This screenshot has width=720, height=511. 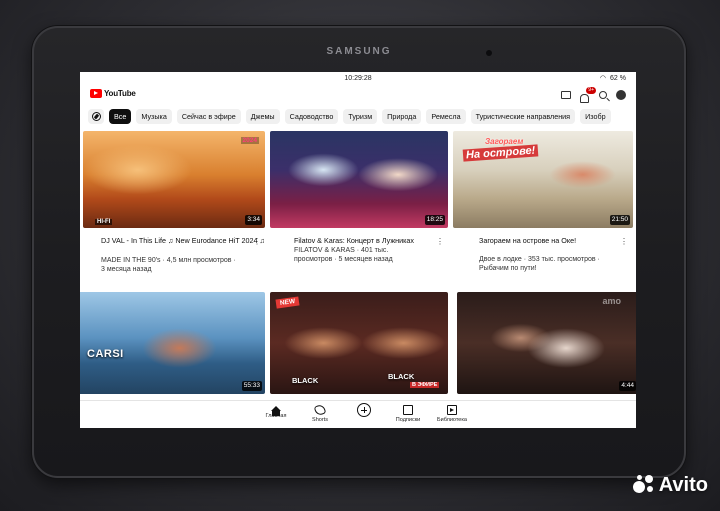 I want to click on battery-percent: 62 %, so click(x=618, y=78).